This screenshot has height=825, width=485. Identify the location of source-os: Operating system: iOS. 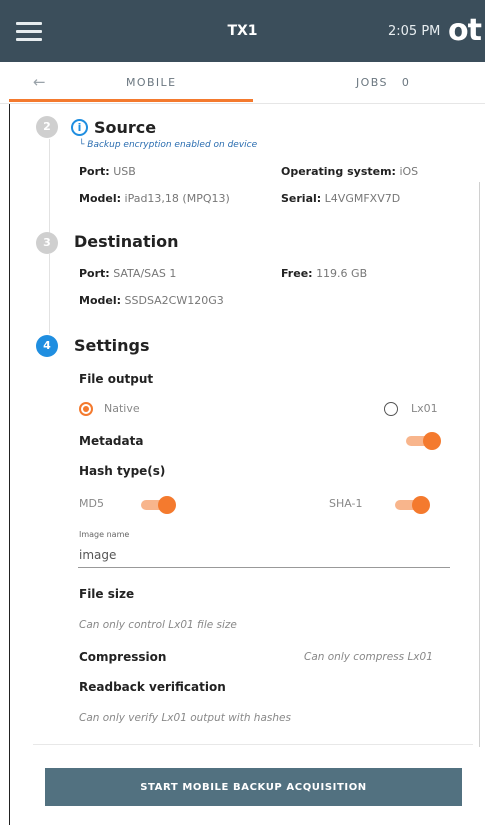
(350, 171).